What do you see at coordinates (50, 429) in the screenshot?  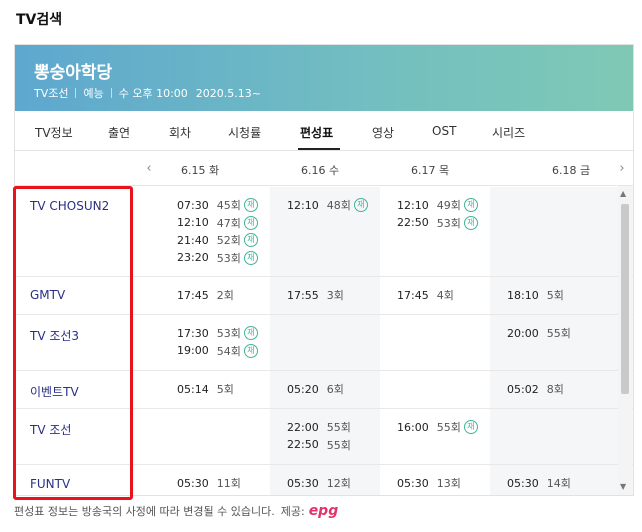 I see `channel-name-link: TV 조선` at bounding box center [50, 429].